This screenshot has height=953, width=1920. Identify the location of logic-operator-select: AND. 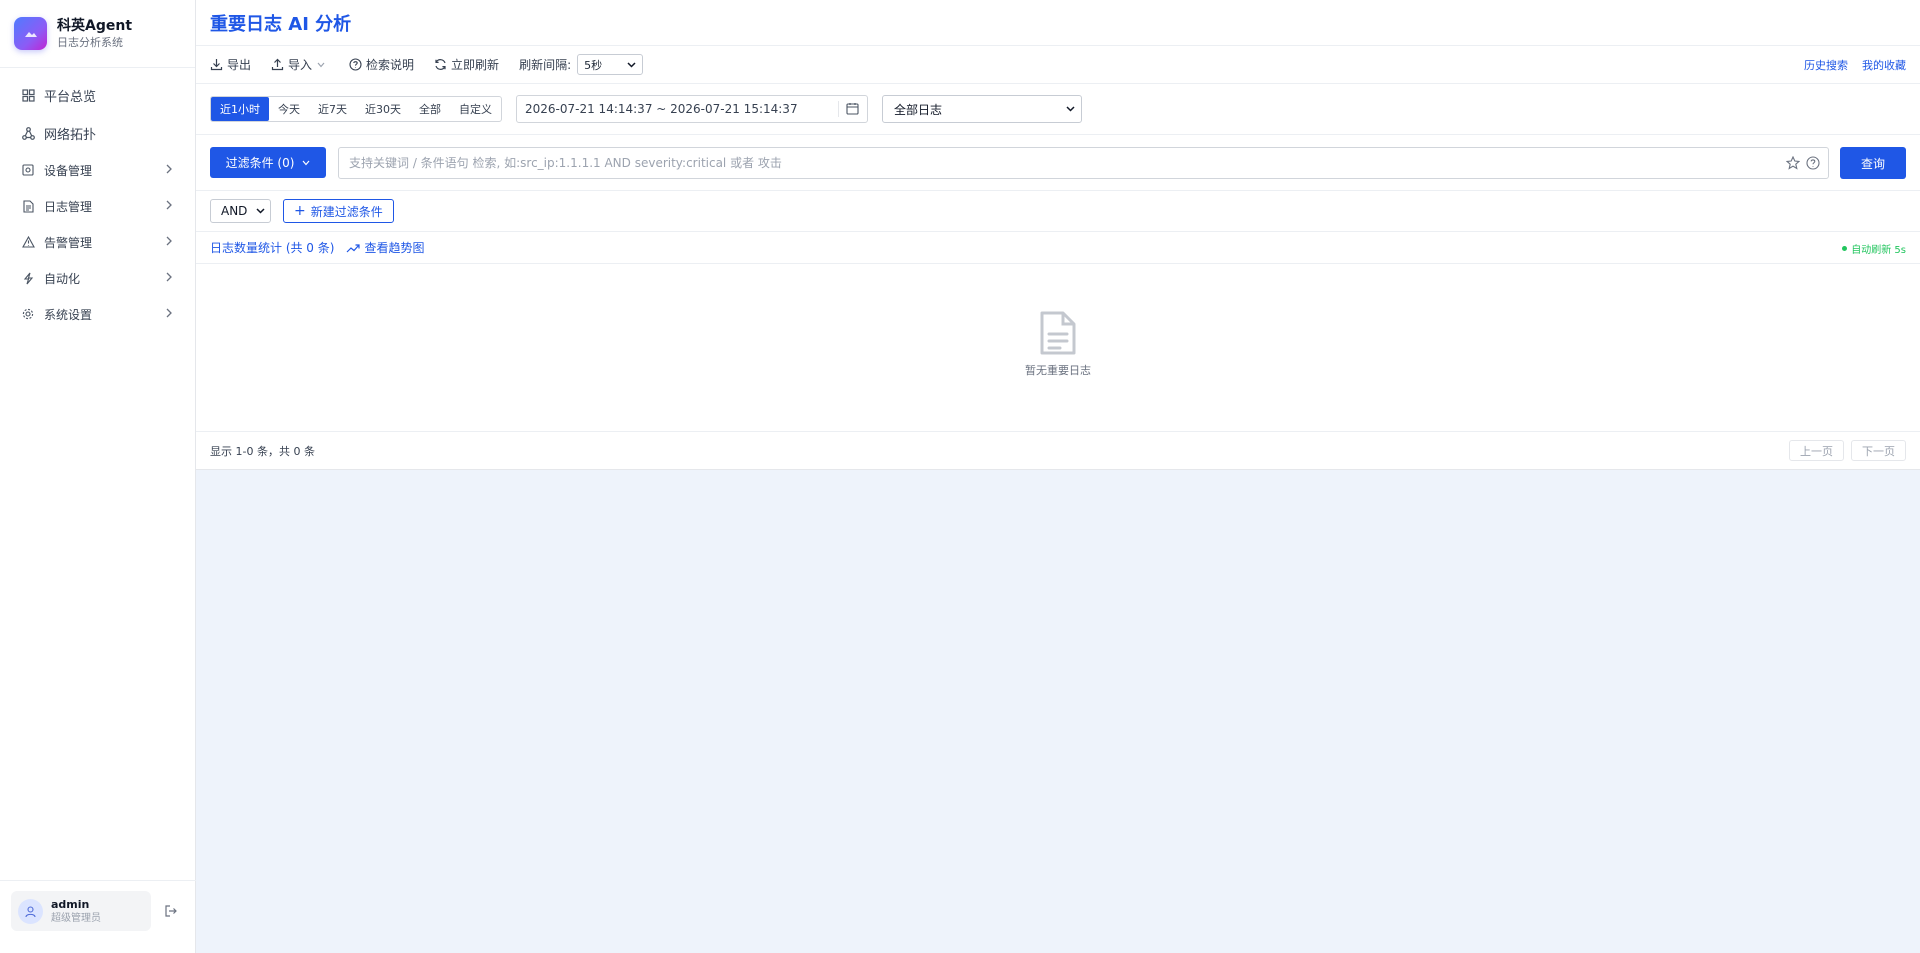
(240, 211).